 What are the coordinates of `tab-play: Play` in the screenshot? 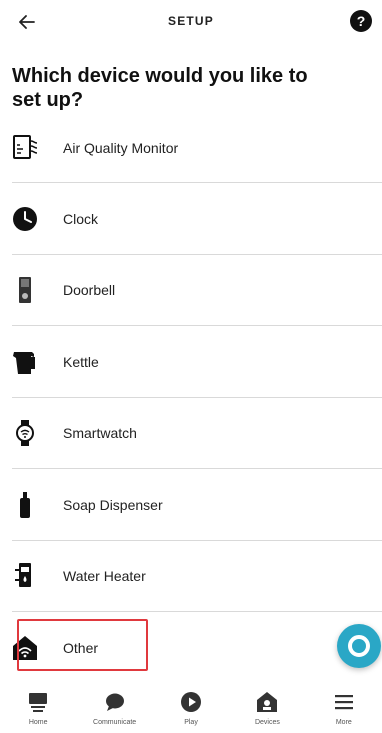 It's located at (191, 709).